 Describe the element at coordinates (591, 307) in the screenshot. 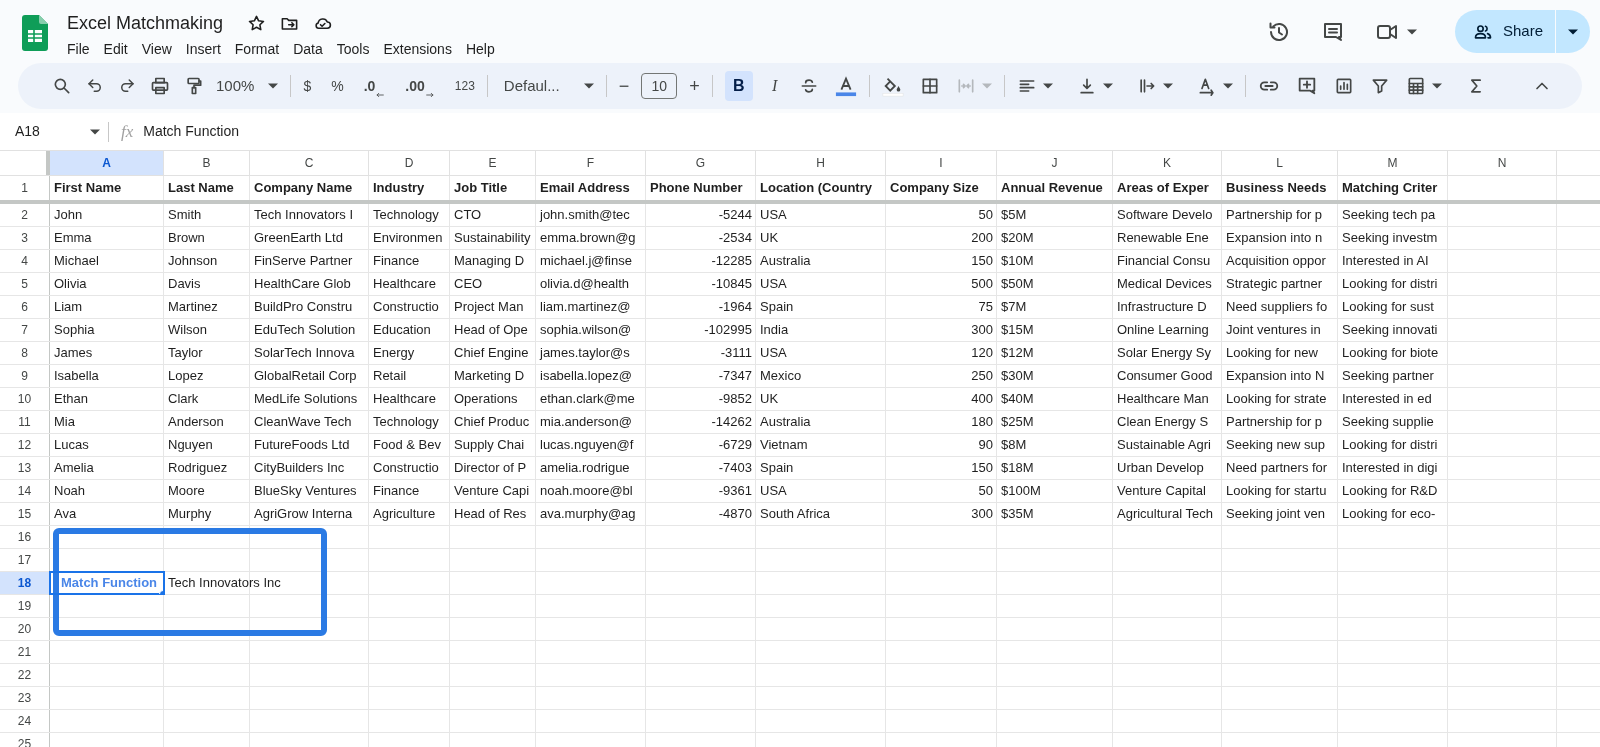

I see `cell: liam.martinez@` at that location.